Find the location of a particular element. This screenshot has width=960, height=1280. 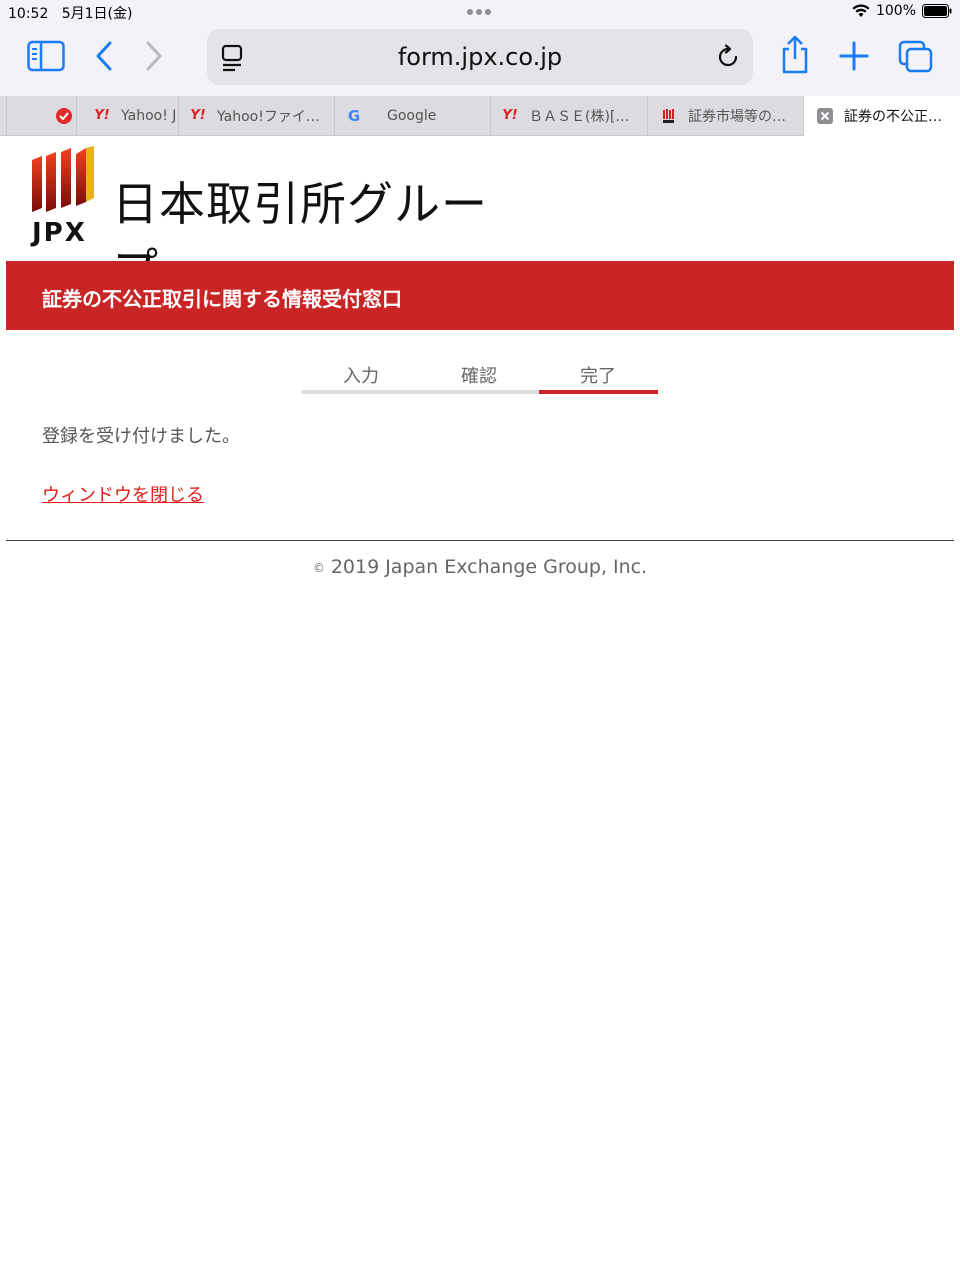

google-icon: G is located at coordinates (354, 115).